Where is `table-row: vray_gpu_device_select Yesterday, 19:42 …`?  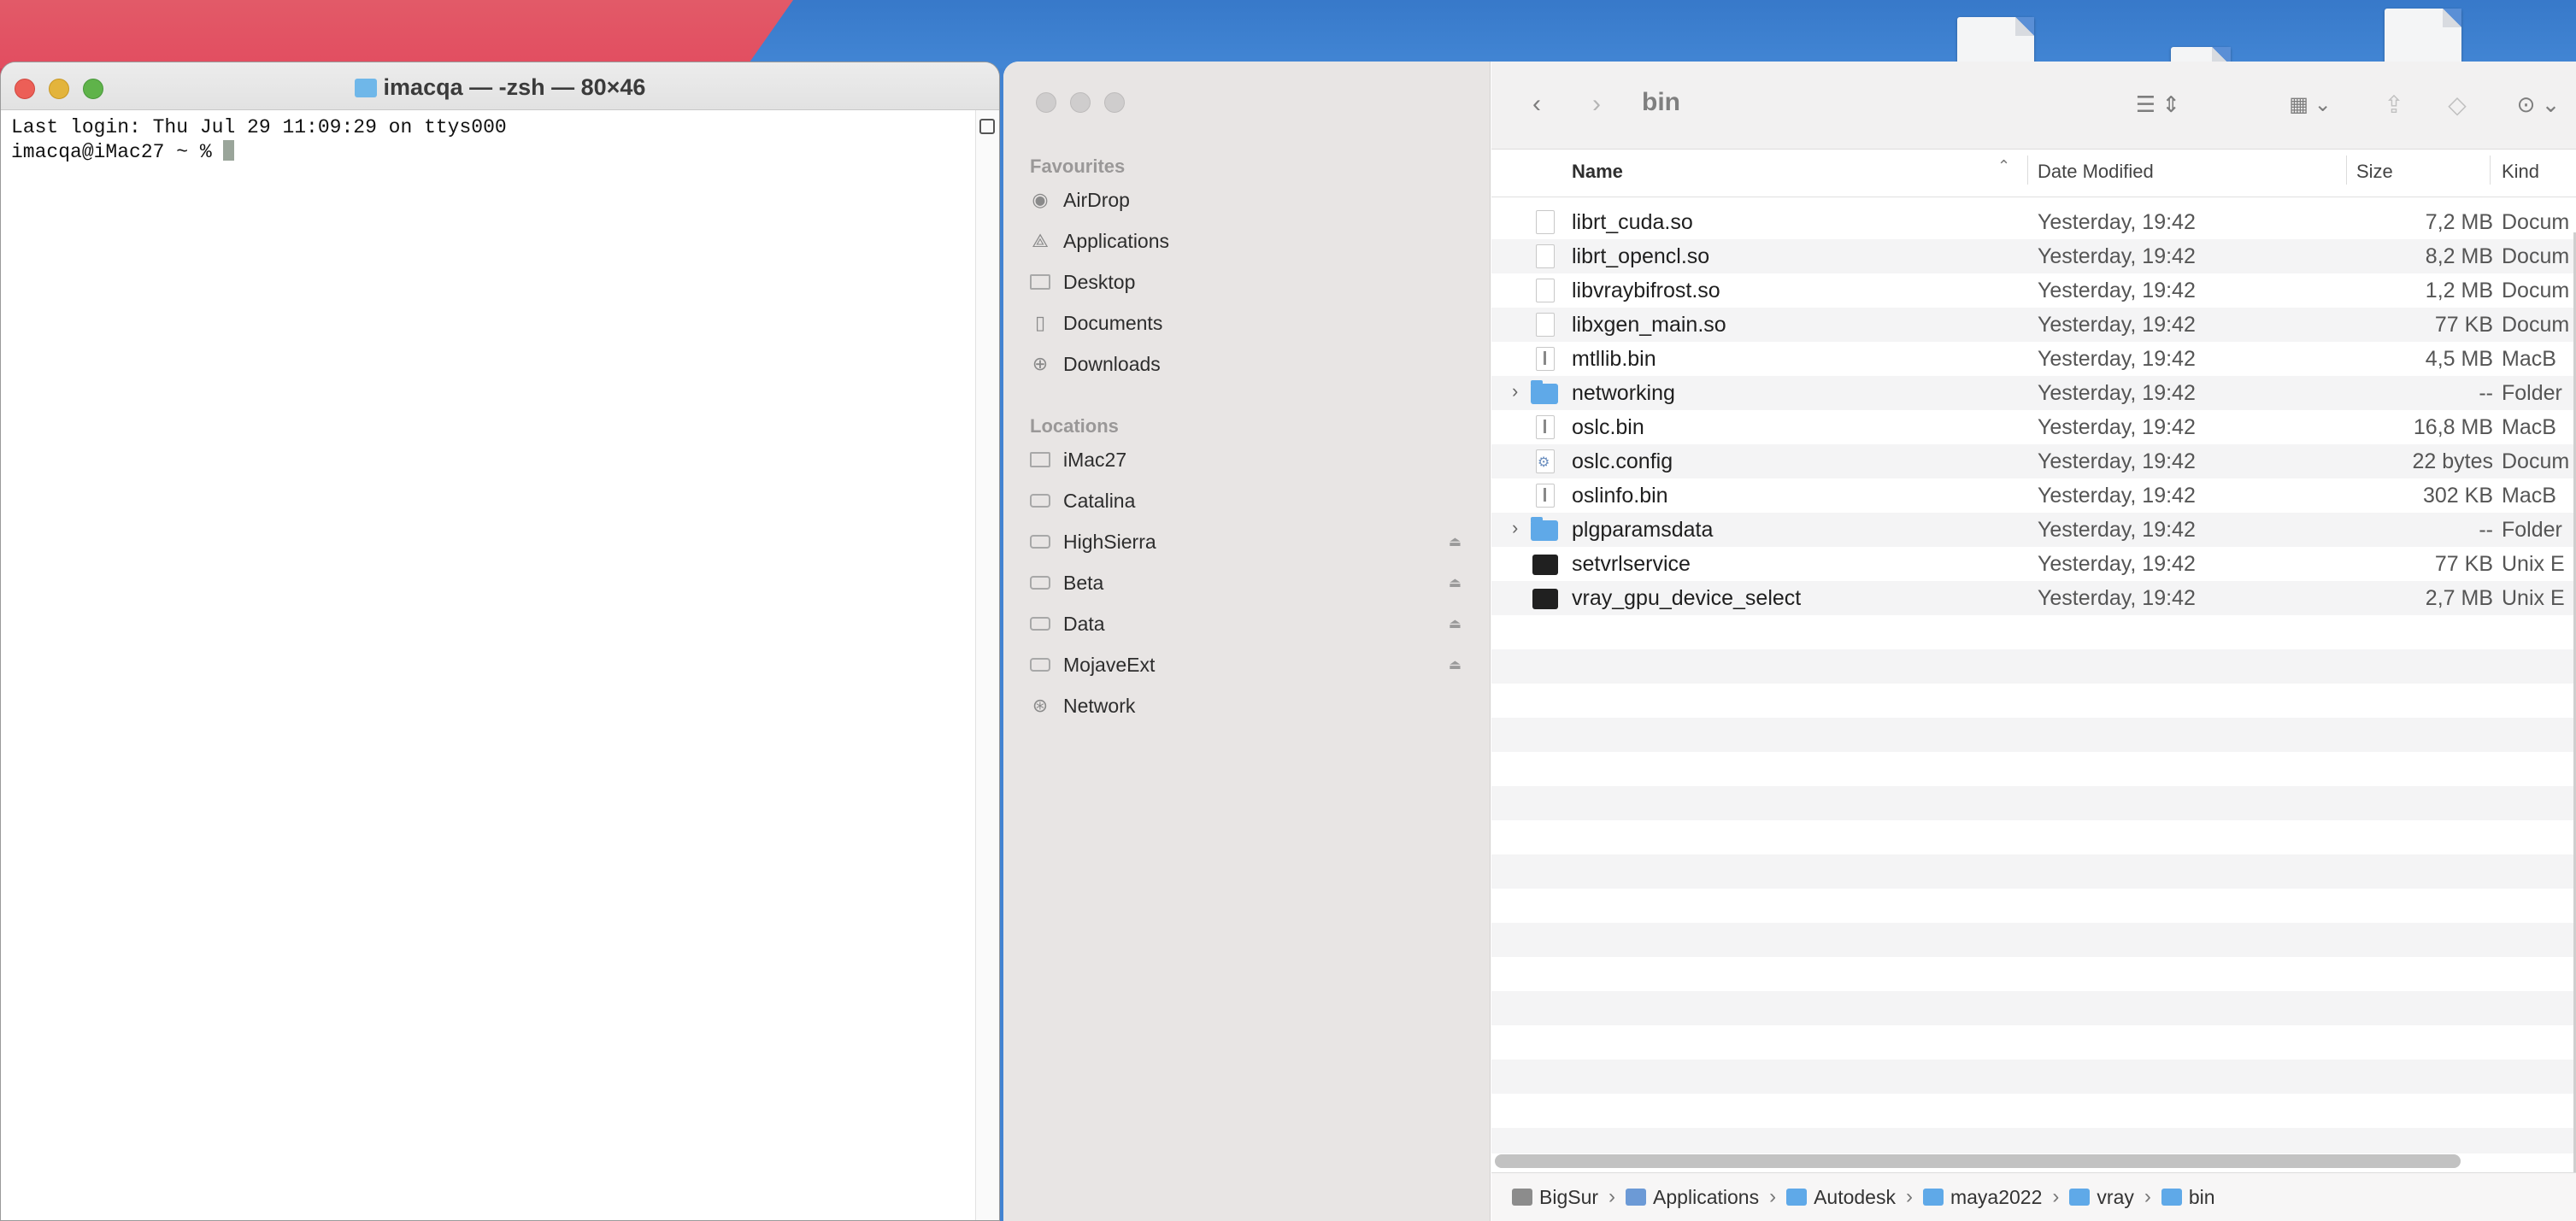
table-row: vray_gpu_device_select Yesterday, 19:42 … is located at coordinates (2033, 598).